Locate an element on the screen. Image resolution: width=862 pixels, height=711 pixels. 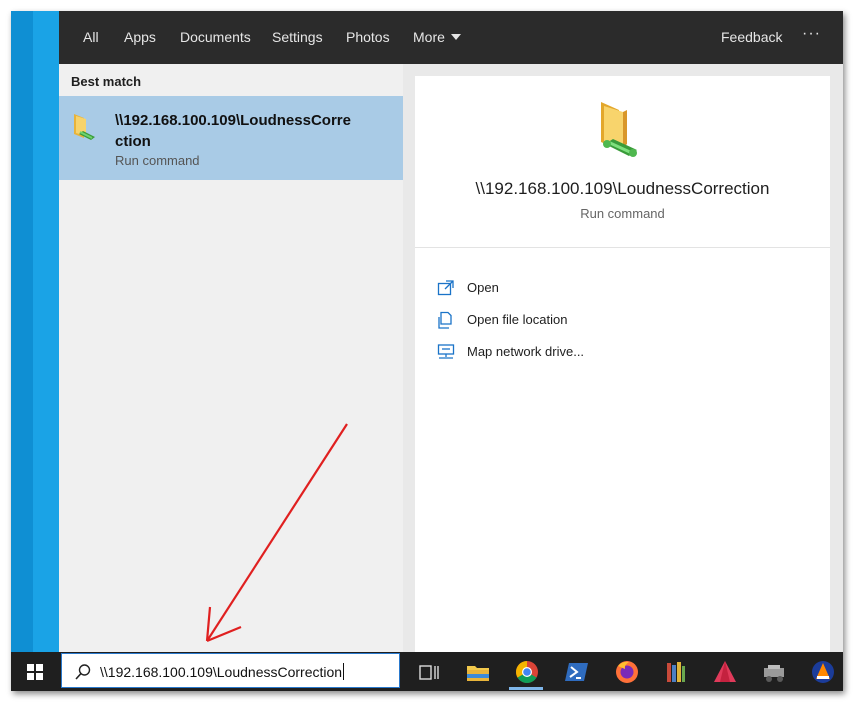
affinity-icon is located at coordinates (725, 672).